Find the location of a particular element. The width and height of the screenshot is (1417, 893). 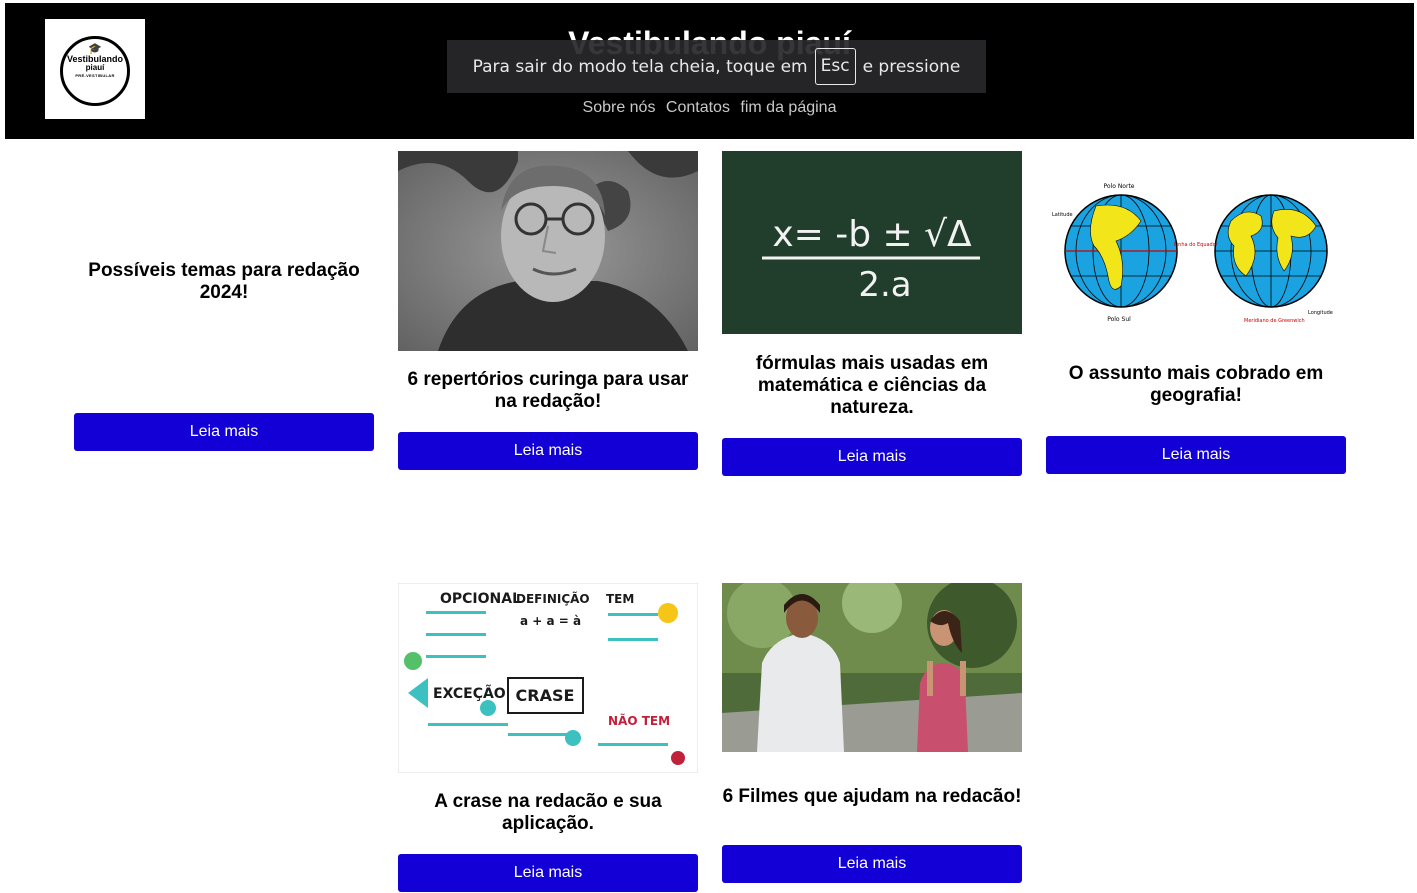

globe-label-south: Polo Sul is located at coordinates (1119, 319).